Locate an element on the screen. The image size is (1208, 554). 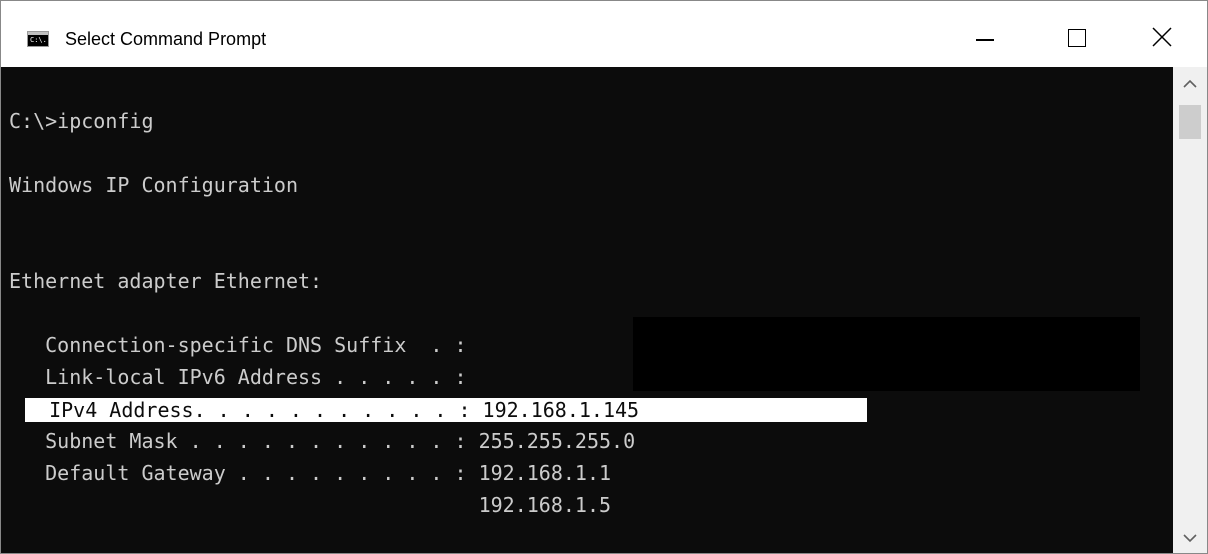
console-line-gateway-secondary: 192.168.1.5 is located at coordinates (310, 505).